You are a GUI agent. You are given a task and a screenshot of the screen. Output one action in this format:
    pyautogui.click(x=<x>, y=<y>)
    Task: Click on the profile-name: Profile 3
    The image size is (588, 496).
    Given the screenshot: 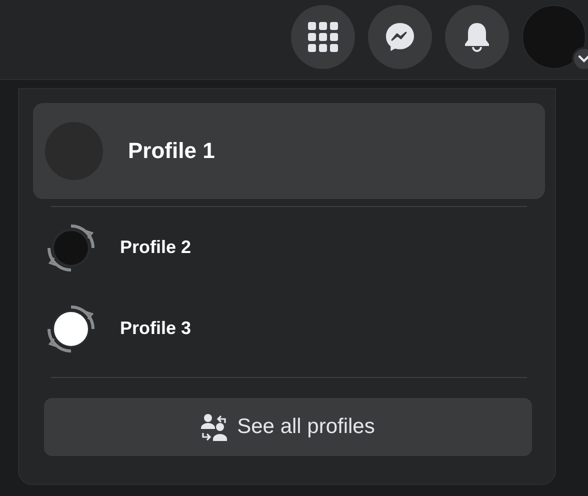 What is the action you would take?
    pyautogui.click(x=156, y=328)
    